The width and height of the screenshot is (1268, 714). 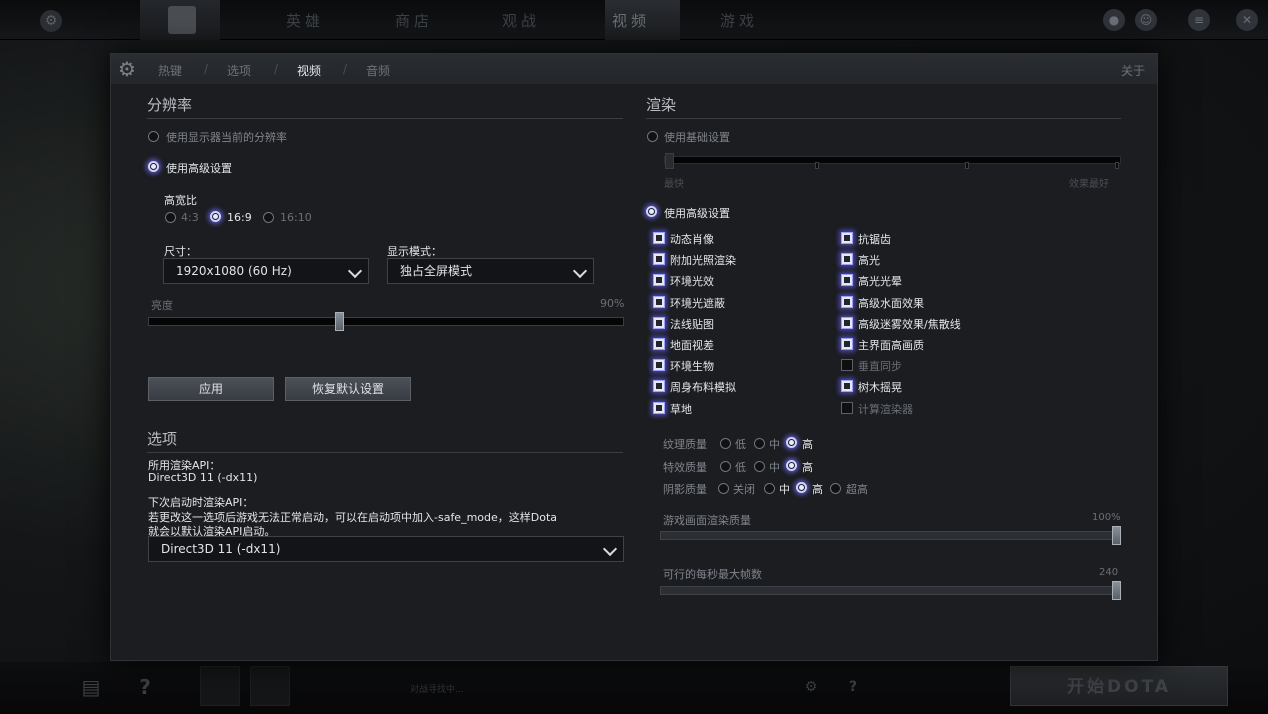 I want to click on slider-tick, so click(x=967, y=165).